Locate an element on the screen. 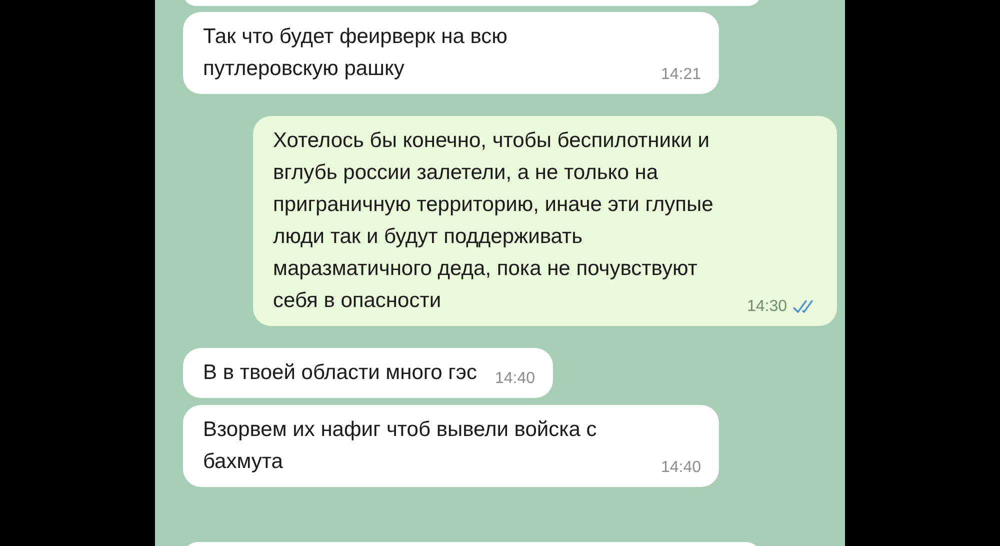 This screenshot has height=546, width=1000. message-time: 14:30 is located at coordinates (766, 307).